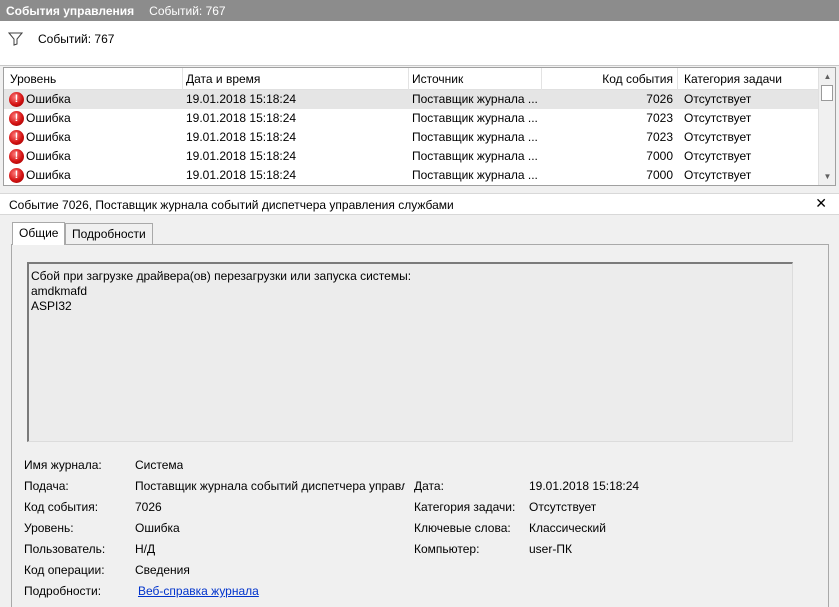 The height and width of the screenshot is (607, 839). What do you see at coordinates (296, 79) in the screenshot?
I see `column-header-datetime: Дата и время` at bounding box center [296, 79].